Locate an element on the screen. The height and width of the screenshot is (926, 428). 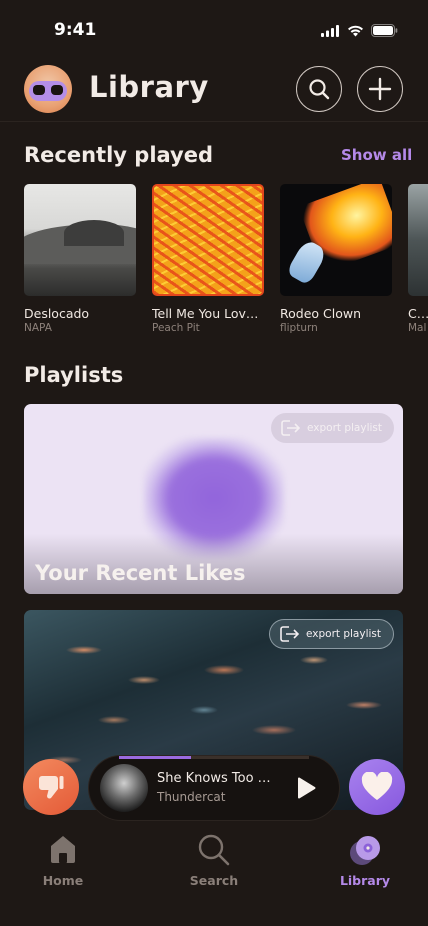
nav-home-label: Home is located at coordinates (63, 880).